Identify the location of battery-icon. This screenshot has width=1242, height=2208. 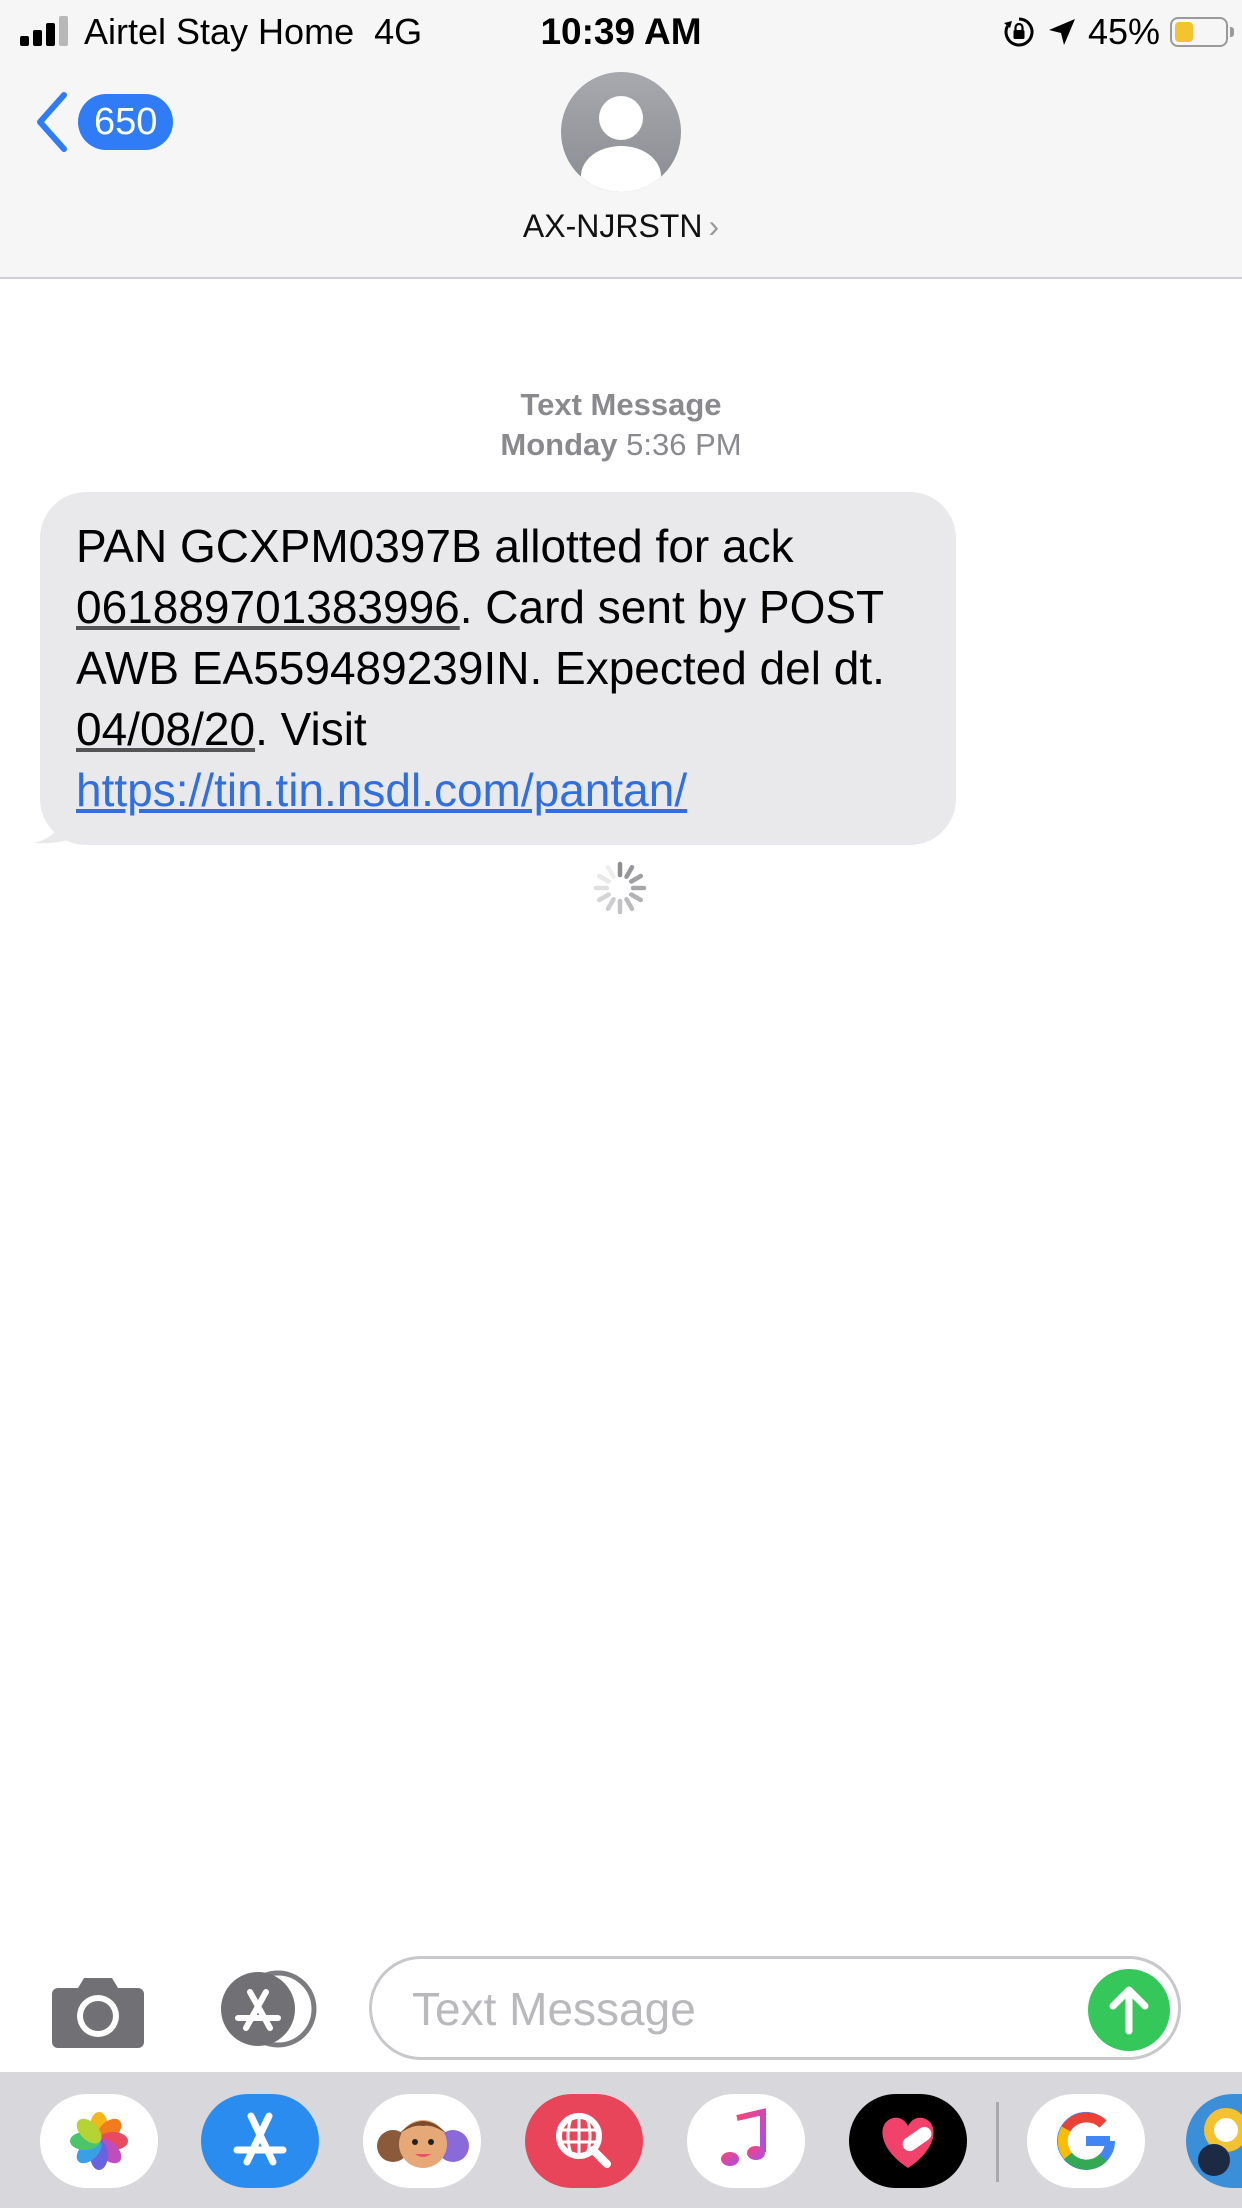
(1202, 32).